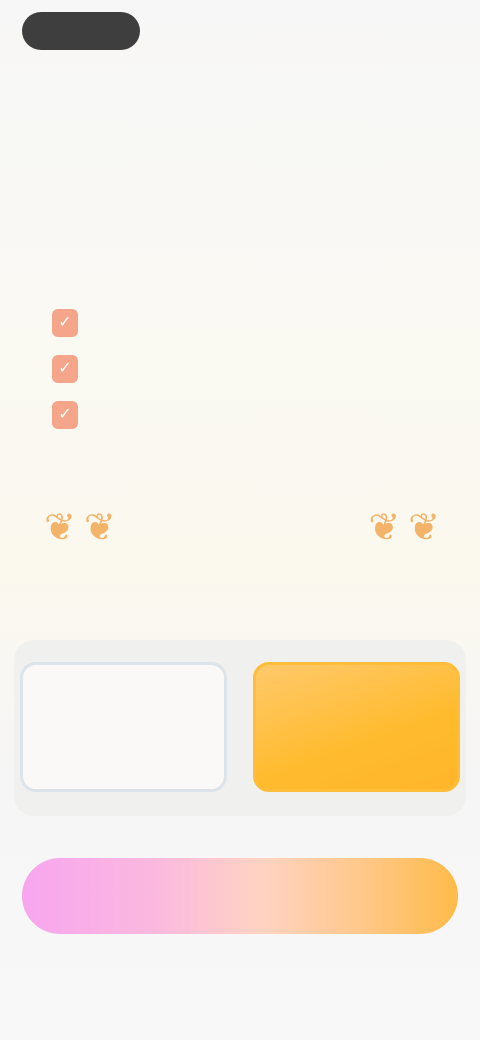  I want to click on page-title, so click(240, 195).